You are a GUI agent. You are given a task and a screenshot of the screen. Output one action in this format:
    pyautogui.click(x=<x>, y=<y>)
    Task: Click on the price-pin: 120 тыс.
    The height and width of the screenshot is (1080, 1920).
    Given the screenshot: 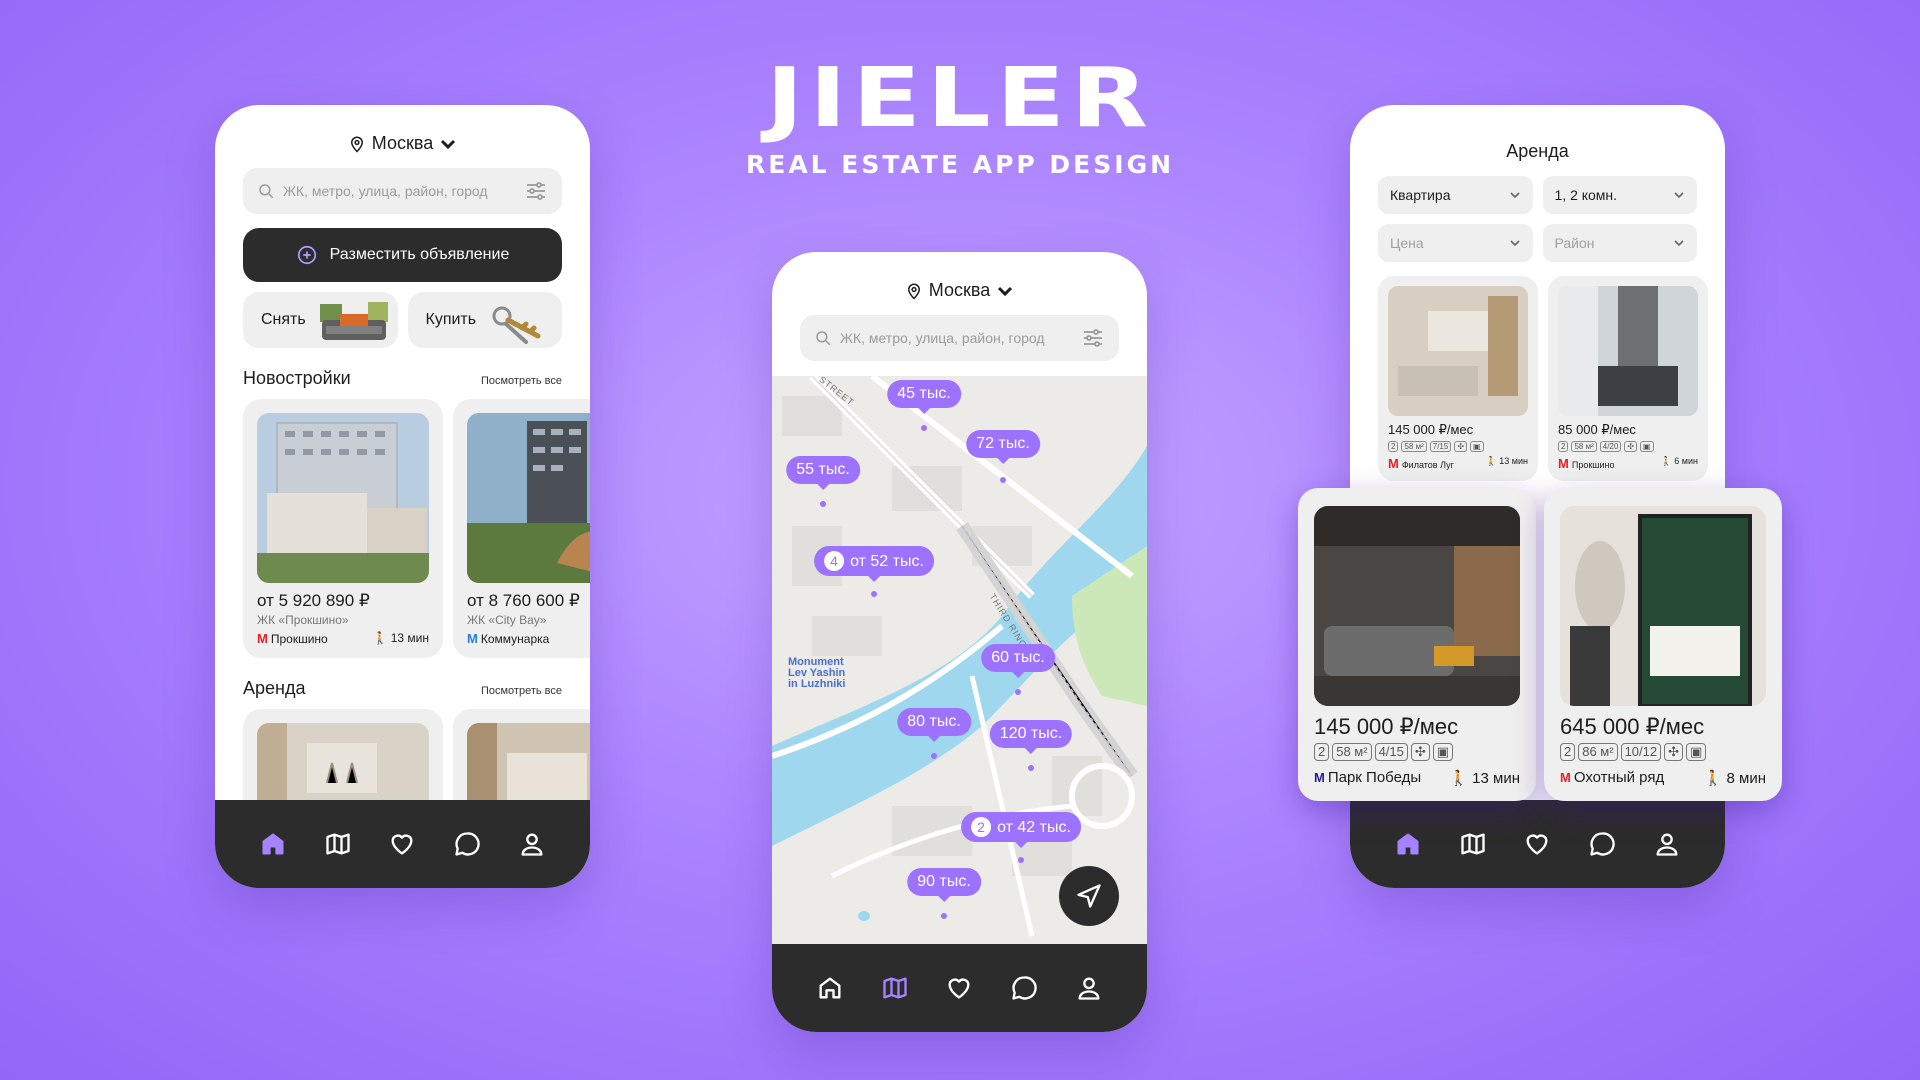 What is the action you would take?
    pyautogui.click(x=1031, y=734)
    